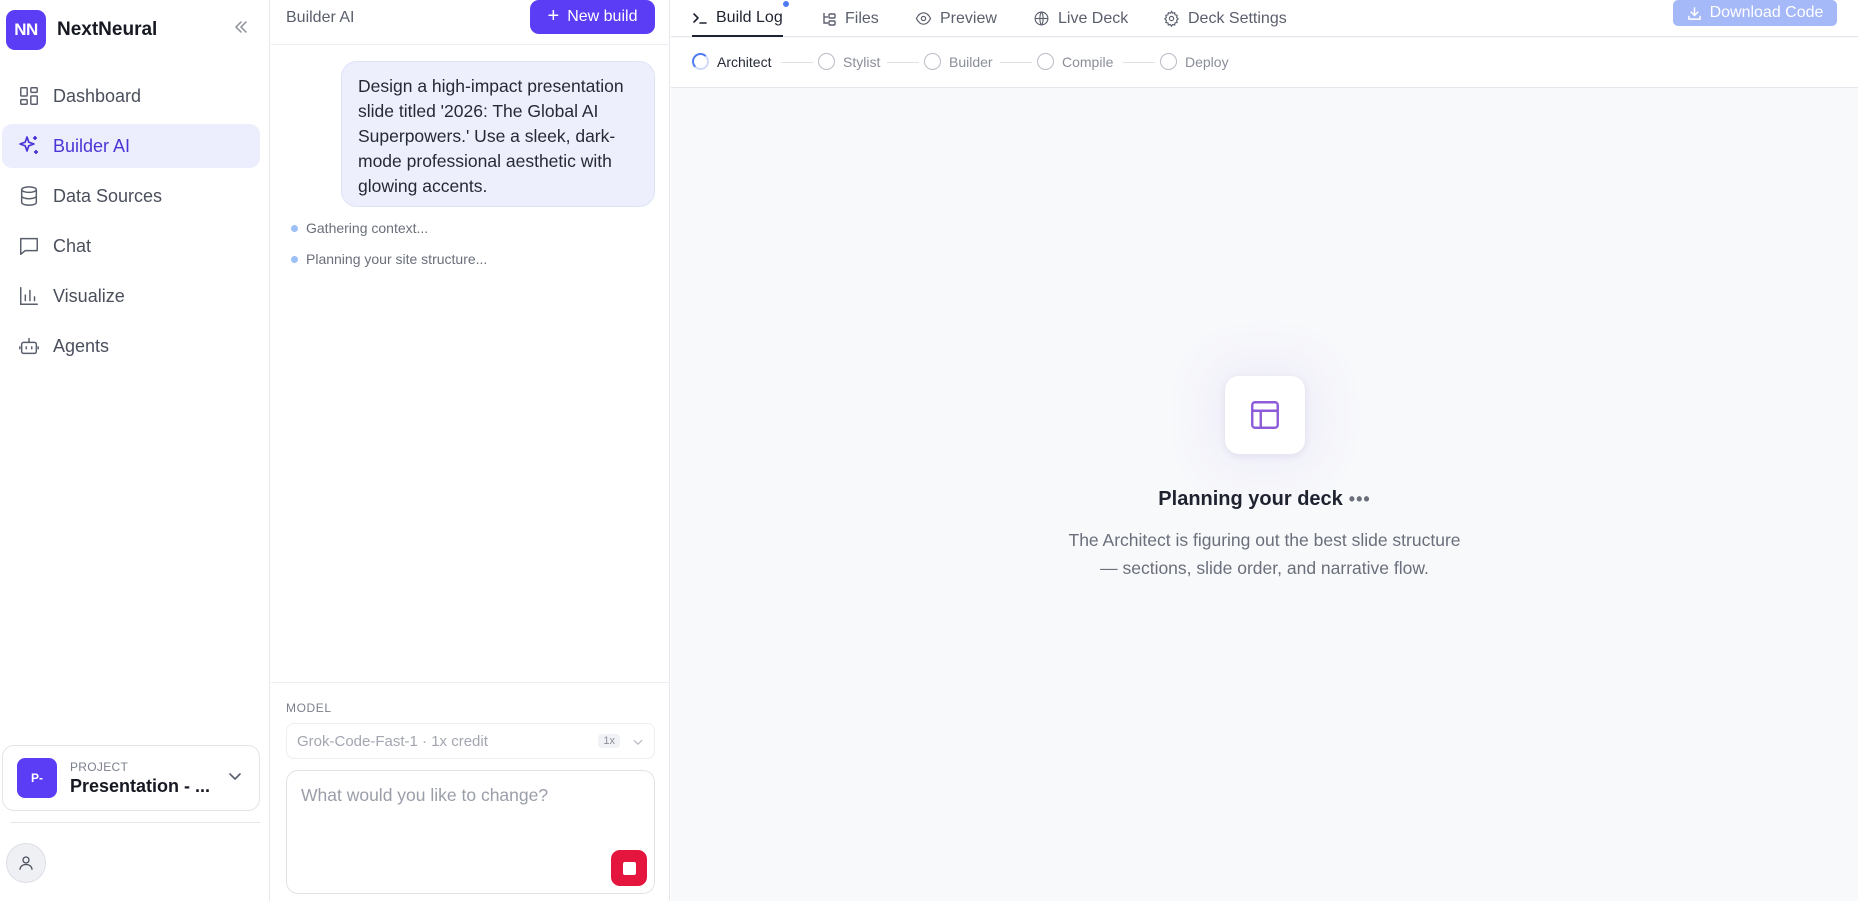 This screenshot has height=901, width=1858. I want to click on pipeline-step-builder: Builder, so click(958, 61).